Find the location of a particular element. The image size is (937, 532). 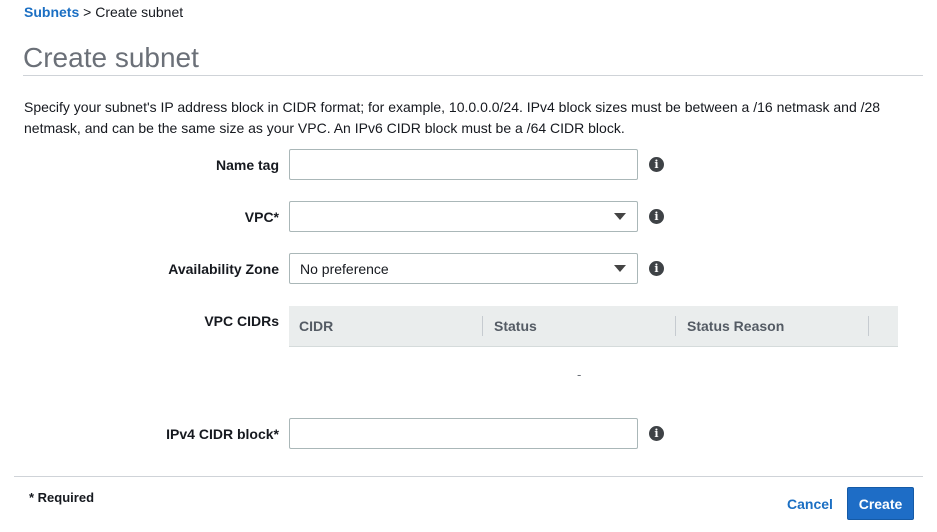

ipv4-cidr-input is located at coordinates (463, 433).